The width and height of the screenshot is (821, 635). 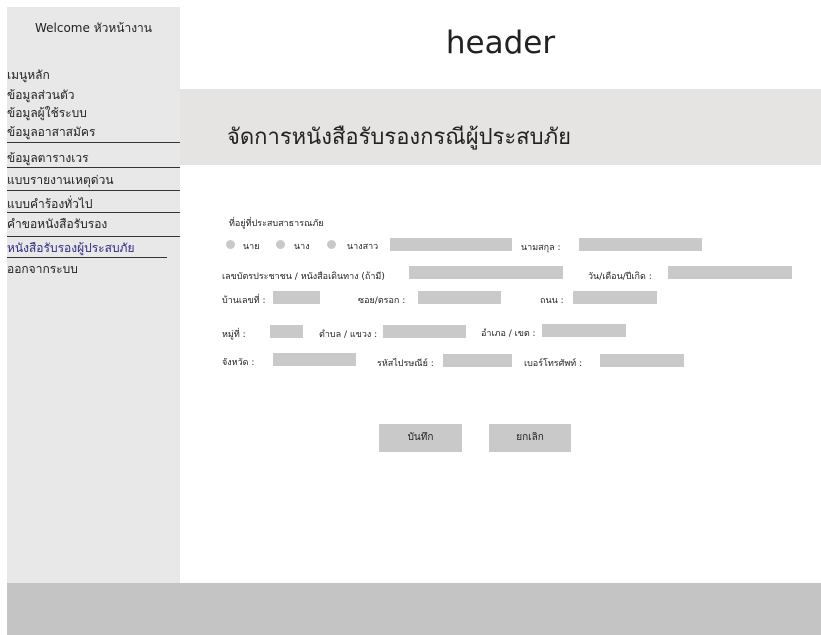 I want to click on province-input, so click(x=314, y=359).